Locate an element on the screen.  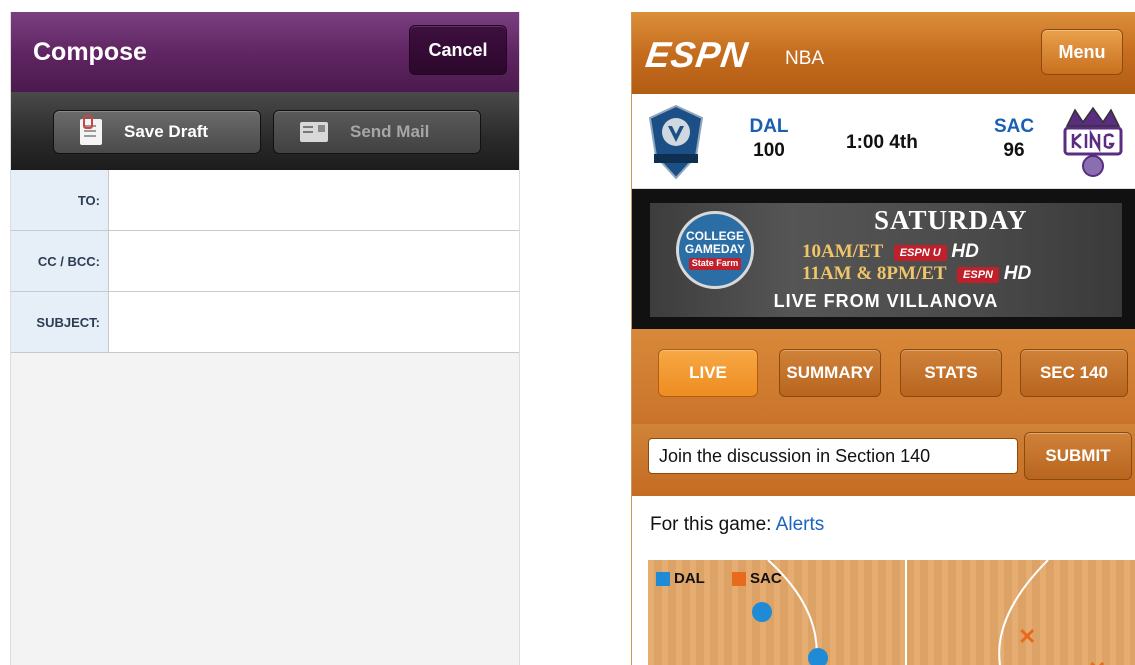
send-mail-button: Send Mail is located at coordinates (377, 132).